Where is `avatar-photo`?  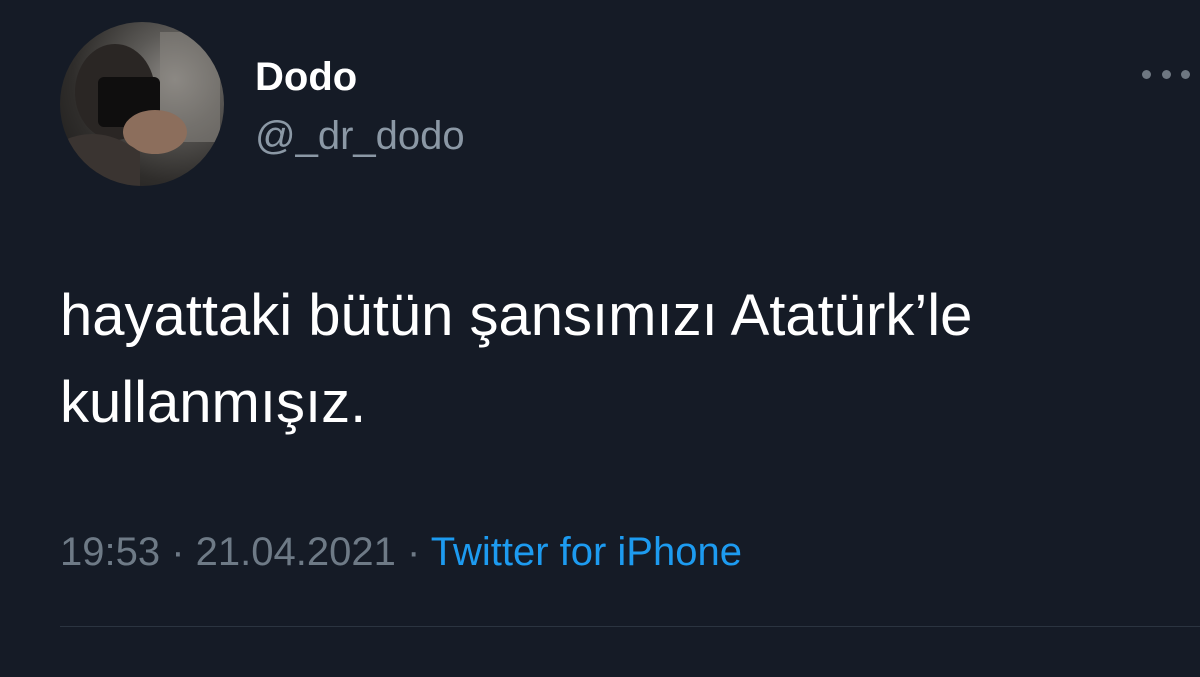
avatar-photo is located at coordinates (140, 109).